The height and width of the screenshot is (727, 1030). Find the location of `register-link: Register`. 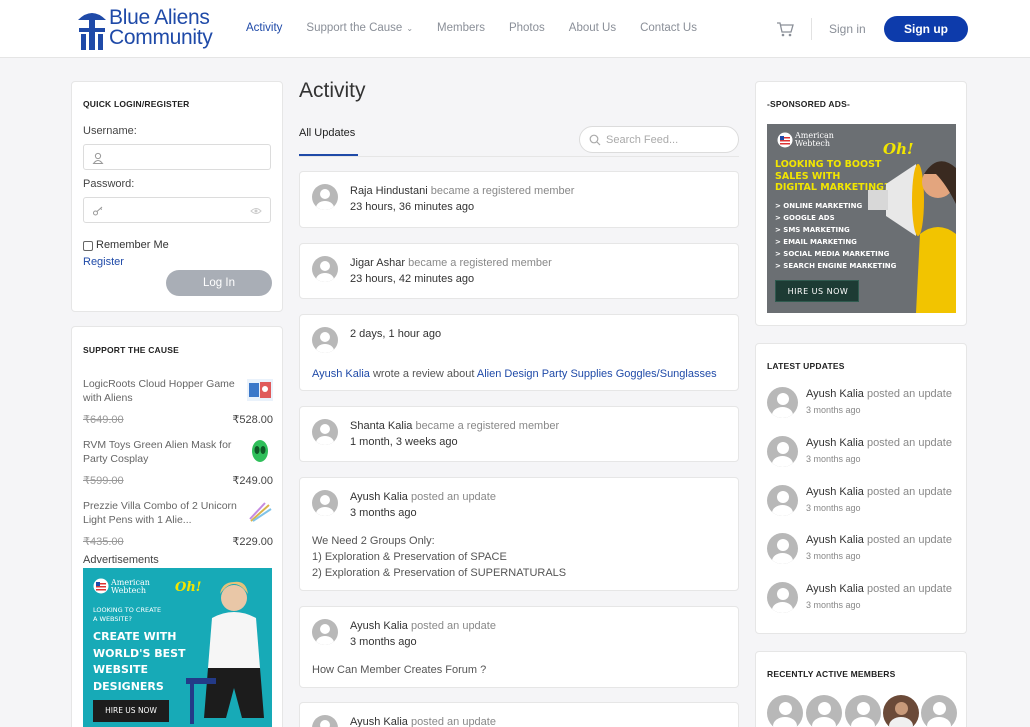

register-link: Register is located at coordinates (103, 262).